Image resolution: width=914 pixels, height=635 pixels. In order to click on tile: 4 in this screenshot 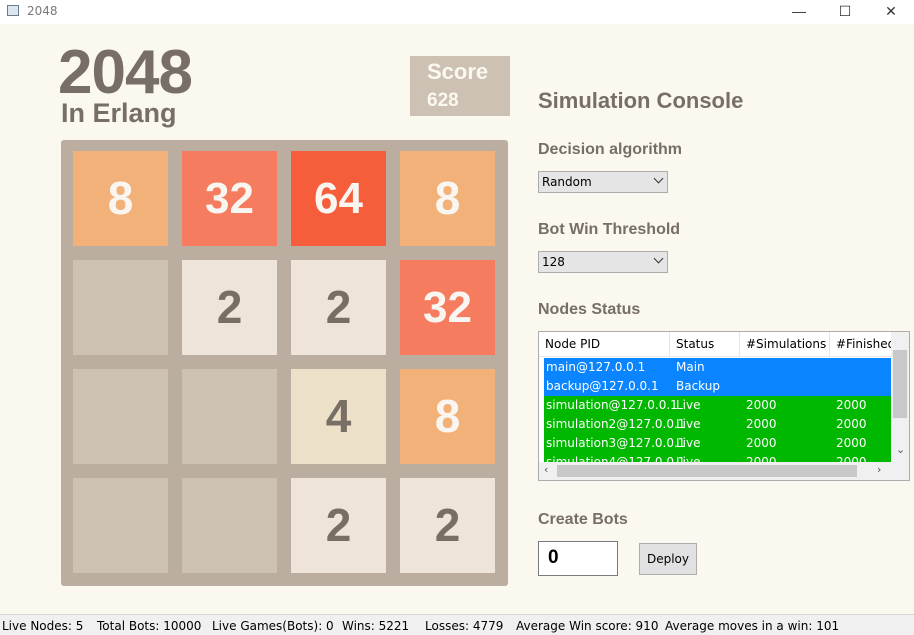, I will do `click(338, 416)`.